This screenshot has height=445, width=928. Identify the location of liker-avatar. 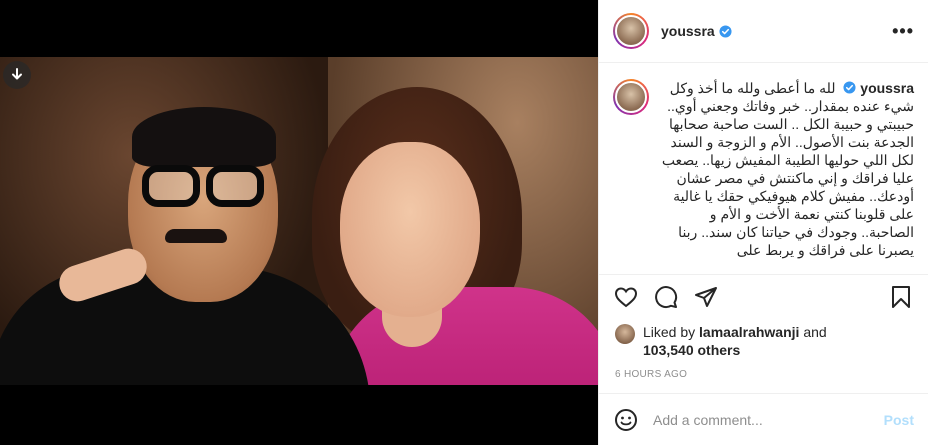
(625, 334).